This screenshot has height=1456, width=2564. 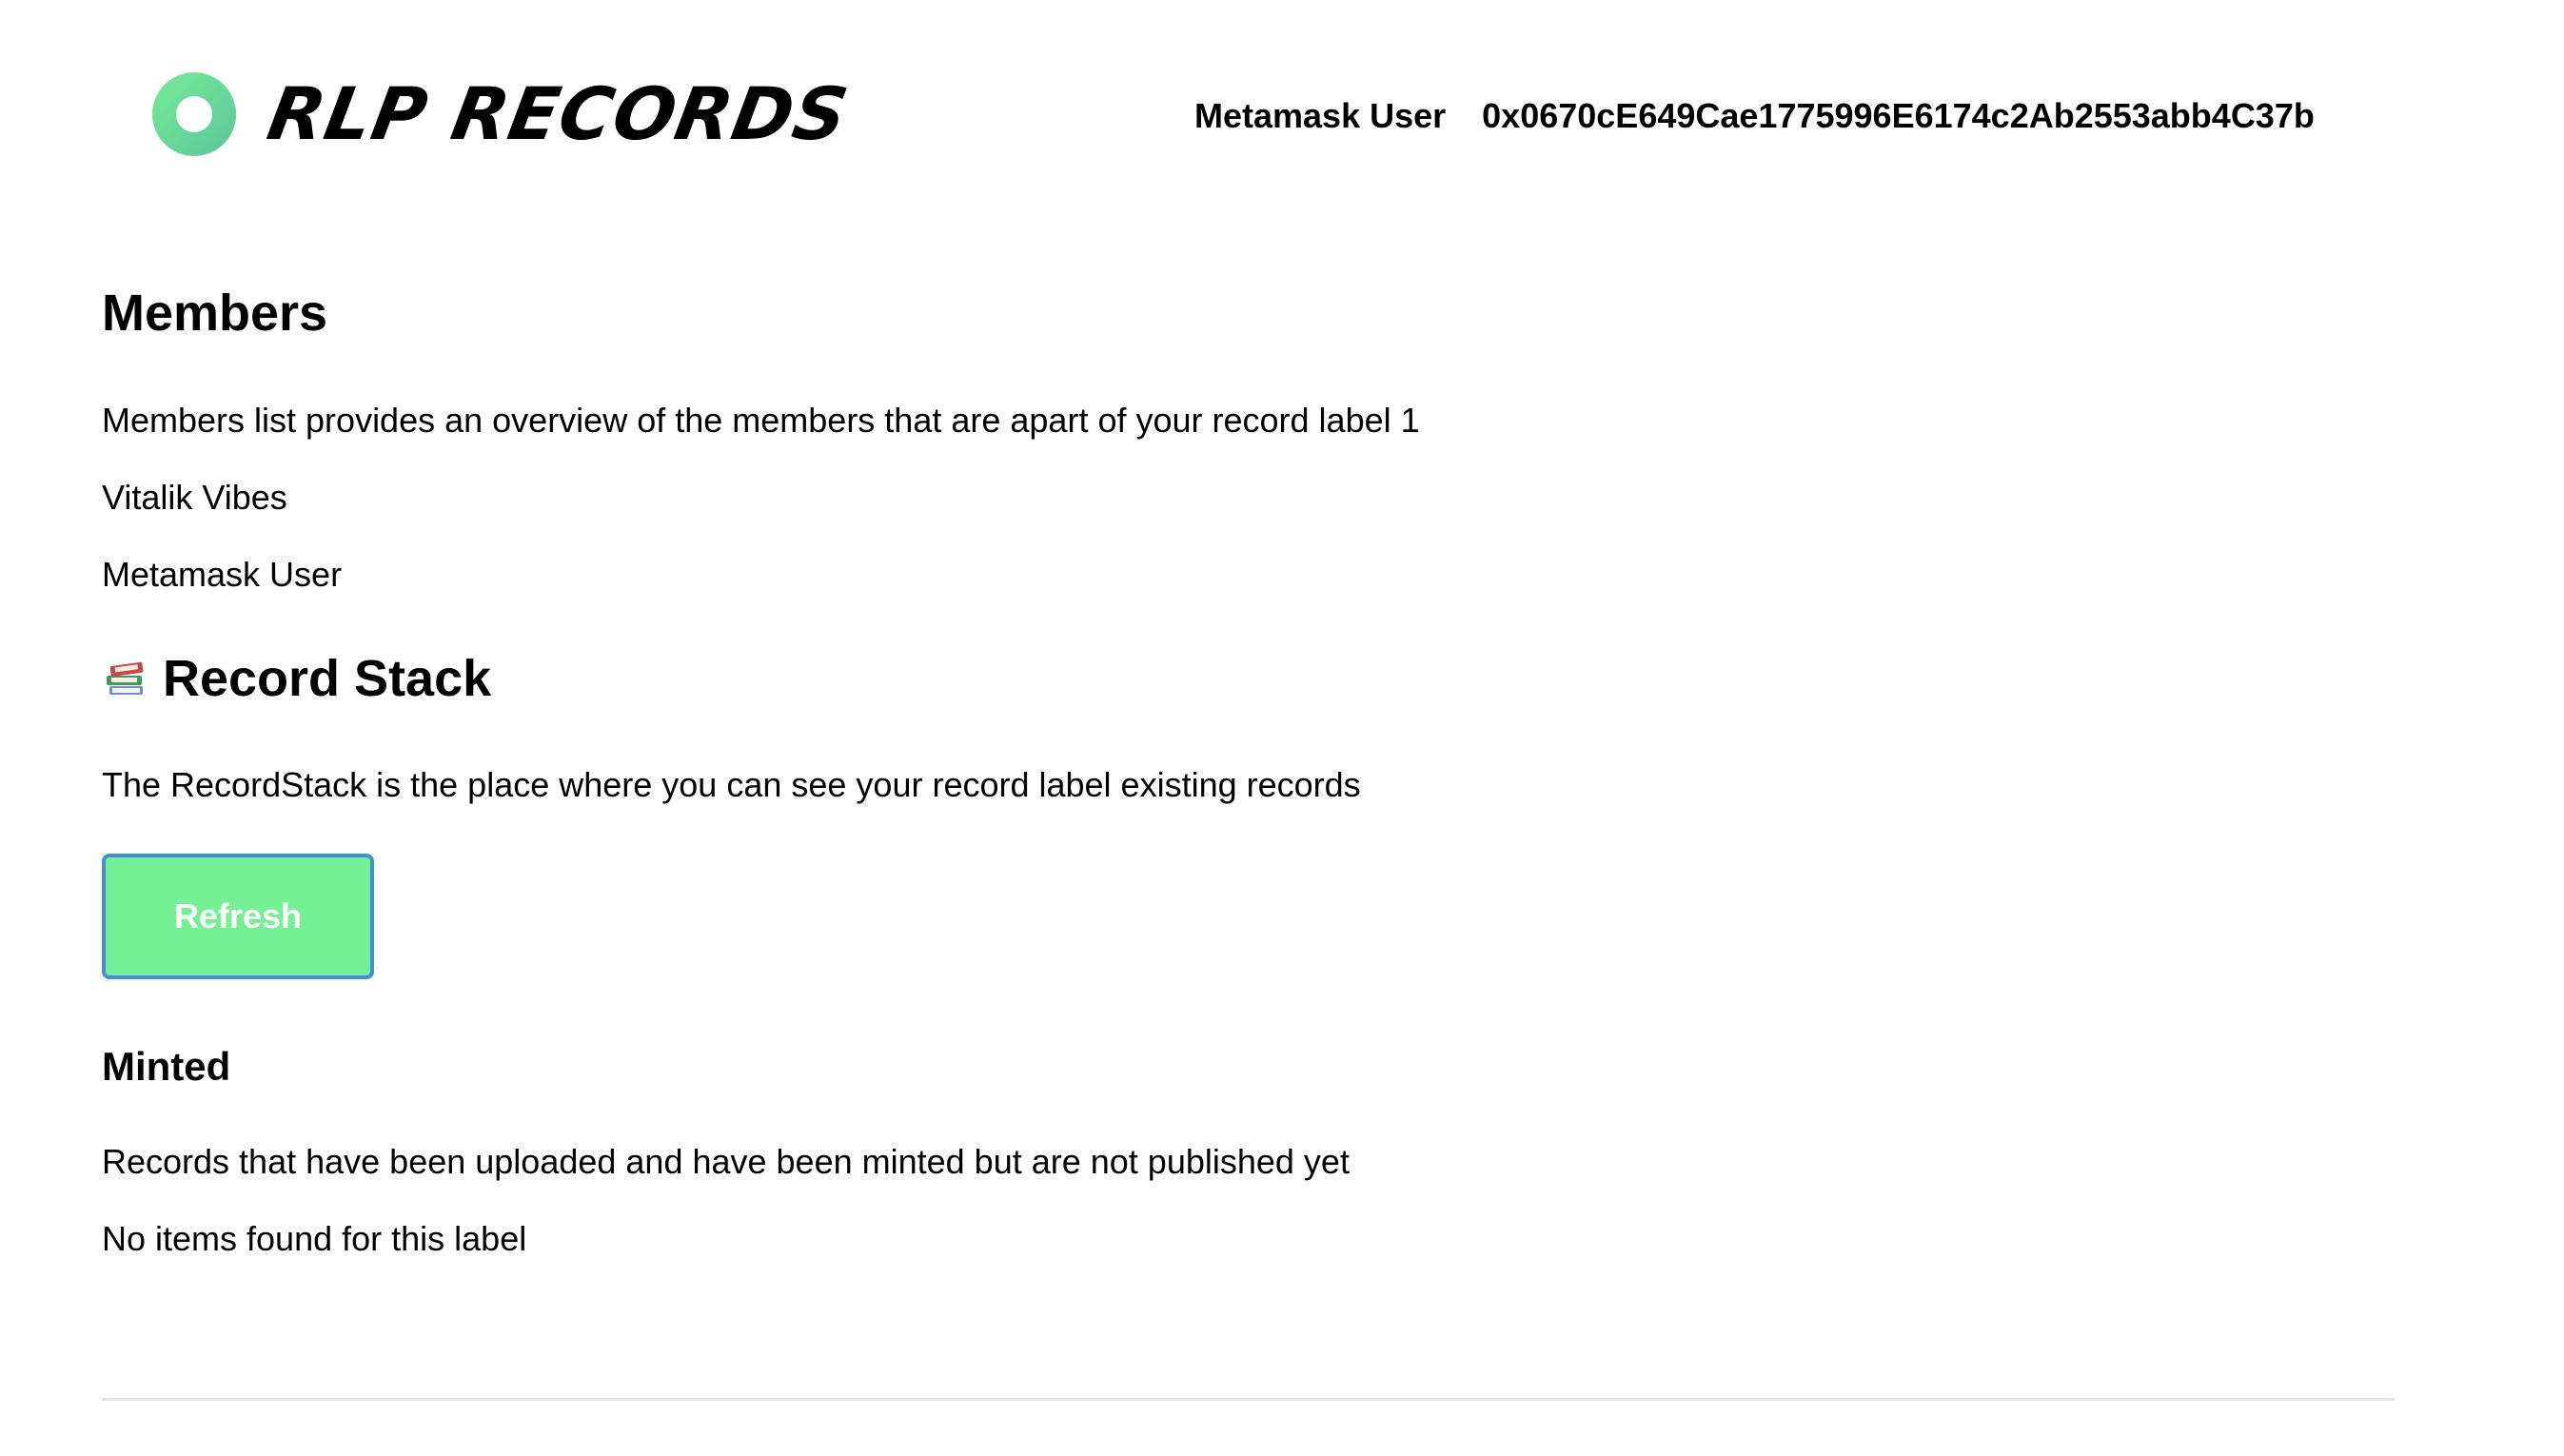 What do you see at coordinates (215, 313) in the screenshot?
I see `members-title: Members` at bounding box center [215, 313].